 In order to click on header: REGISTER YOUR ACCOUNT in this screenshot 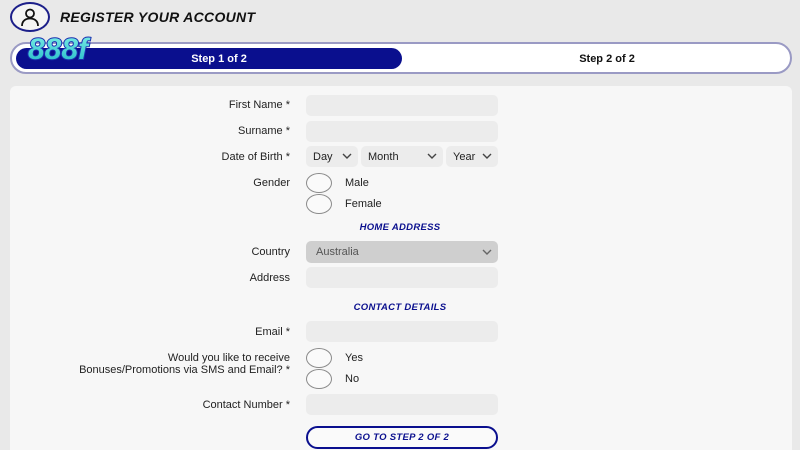, I will do `click(400, 18)`.